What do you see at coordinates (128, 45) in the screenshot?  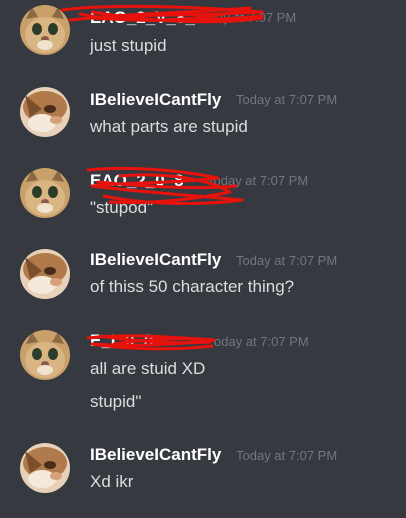 I see `message-text: just stupid` at bounding box center [128, 45].